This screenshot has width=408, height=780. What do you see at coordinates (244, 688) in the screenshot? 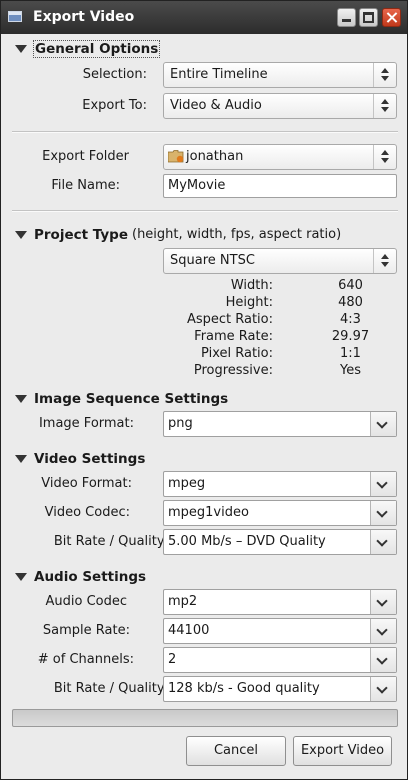
I see `audio-bitrate-value: 128 kb/s - Good quality` at bounding box center [244, 688].